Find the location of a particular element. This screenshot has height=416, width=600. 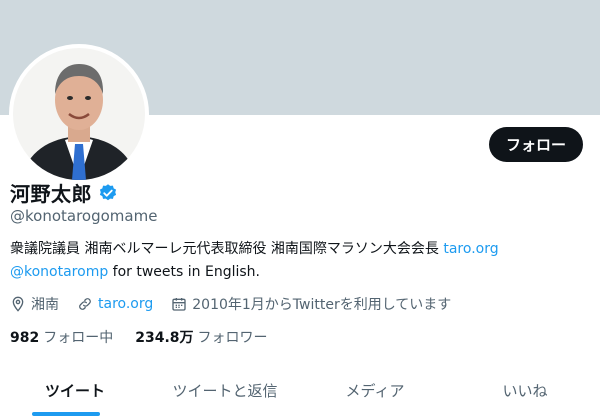

tab-tweets-and-replies: ツイートと返信 is located at coordinates (225, 391).